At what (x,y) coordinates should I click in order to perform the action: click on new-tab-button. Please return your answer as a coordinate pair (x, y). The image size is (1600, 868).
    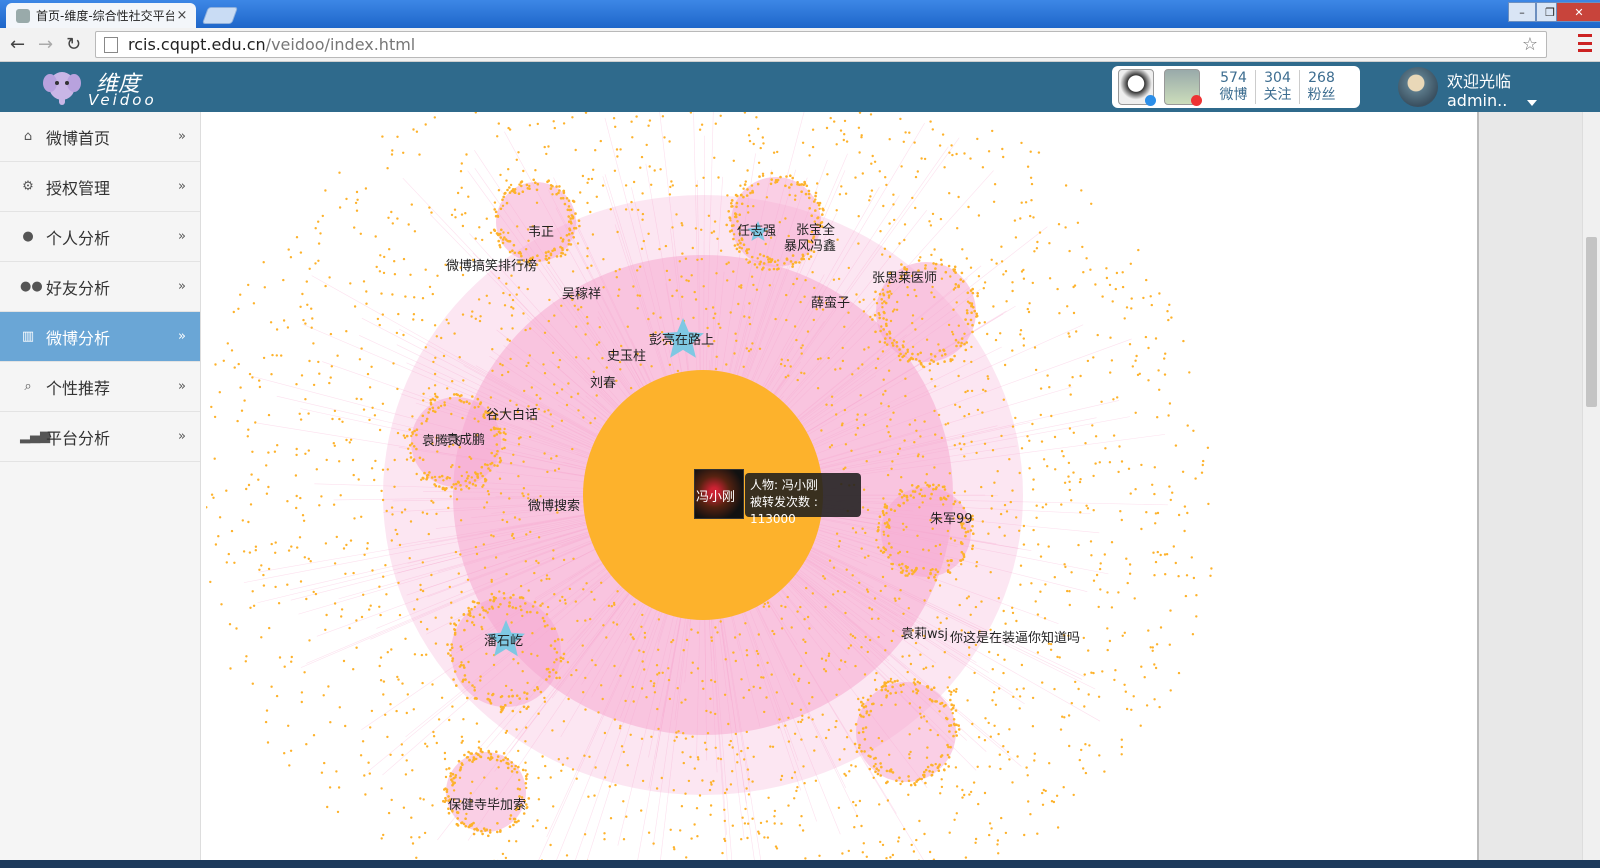
    Looking at the image, I should click on (220, 15).